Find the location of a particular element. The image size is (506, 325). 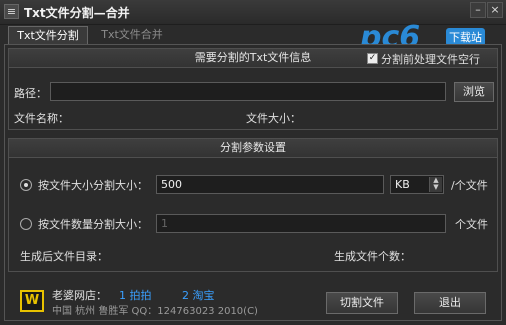

window-title: Txt文件分割—合并 is located at coordinates (77, 13).